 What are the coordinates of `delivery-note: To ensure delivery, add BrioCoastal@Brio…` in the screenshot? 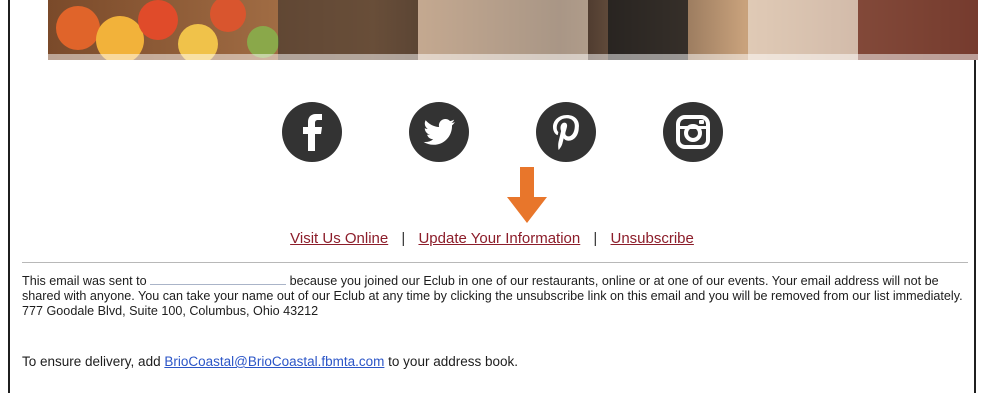 It's located at (270, 361).